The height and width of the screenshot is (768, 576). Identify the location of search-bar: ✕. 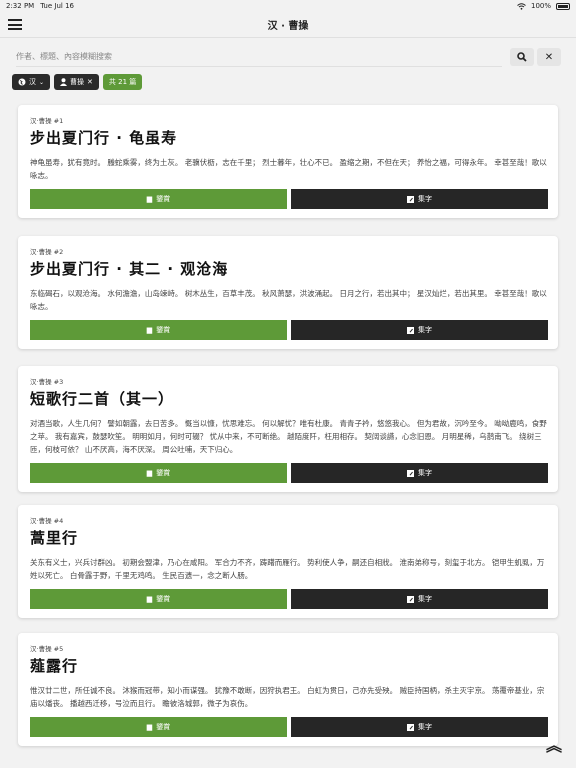
(288, 57).